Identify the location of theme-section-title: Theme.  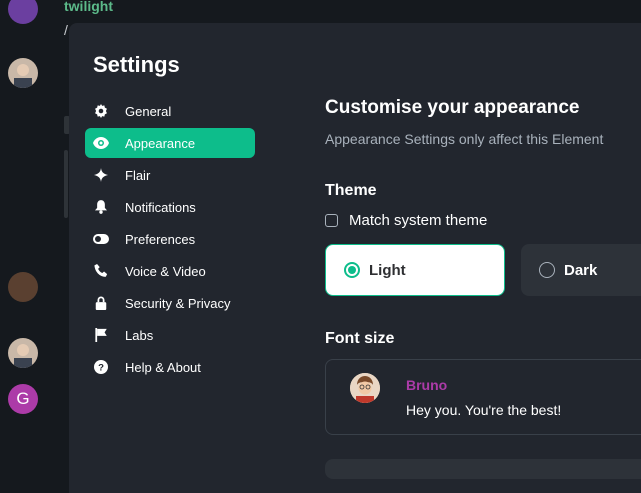
(351, 190).